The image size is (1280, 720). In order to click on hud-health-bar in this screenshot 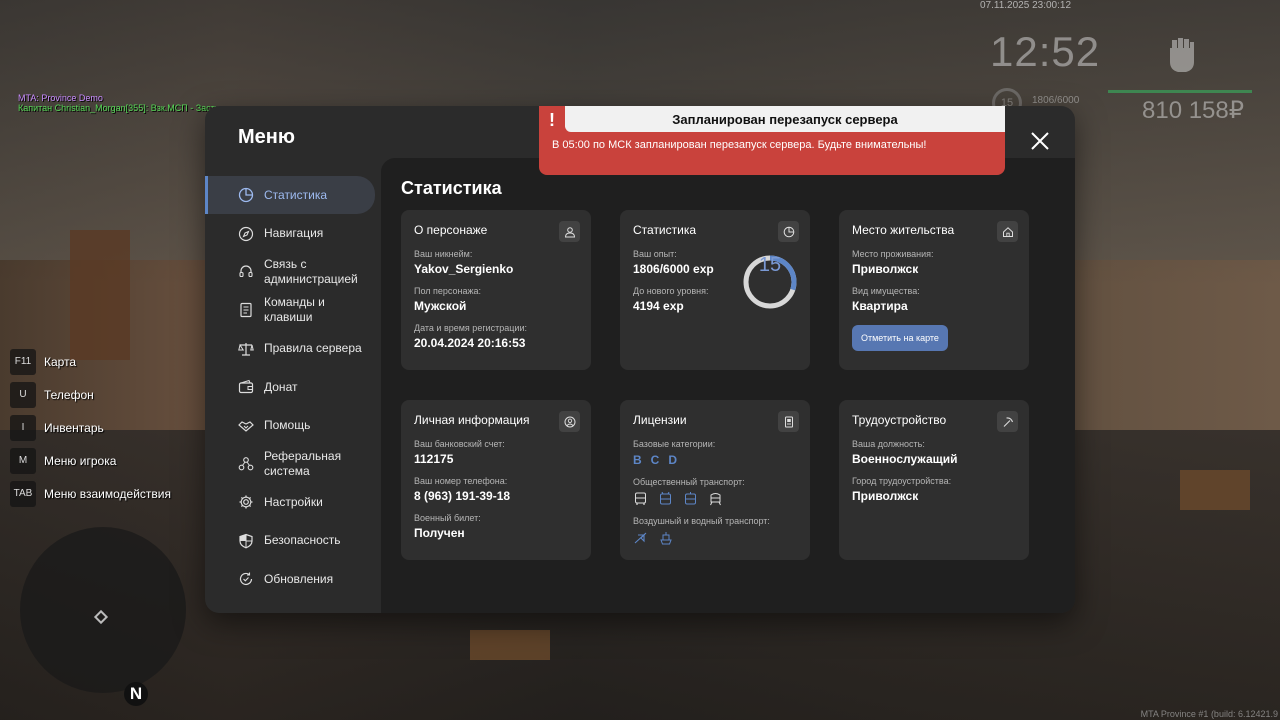, I will do `click(1180, 91)`.